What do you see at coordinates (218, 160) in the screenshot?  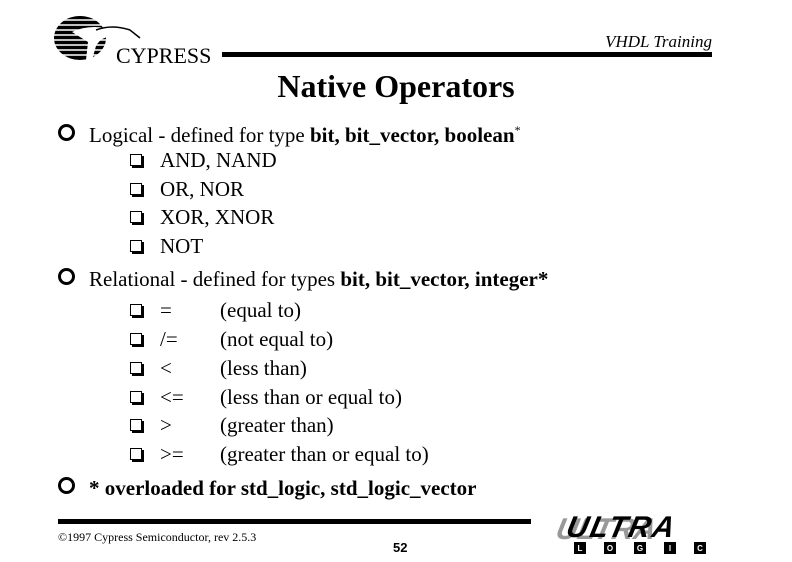 I see `operator-text: AND, NAND` at bounding box center [218, 160].